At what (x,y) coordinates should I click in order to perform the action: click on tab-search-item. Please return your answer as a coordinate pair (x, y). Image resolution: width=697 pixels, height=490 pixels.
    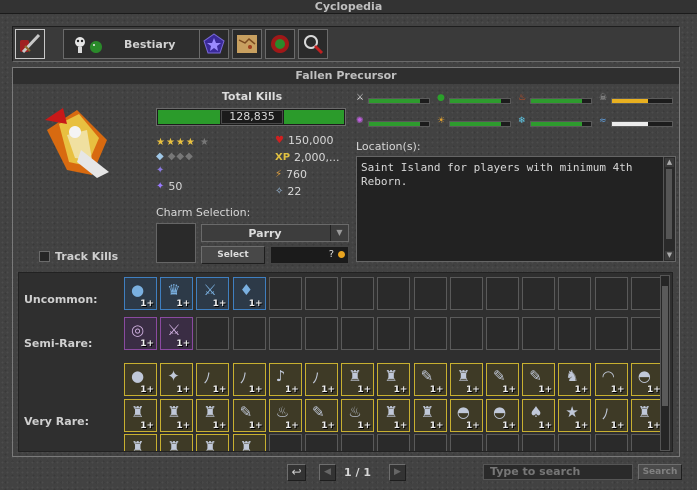
    Looking at the image, I should click on (313, 44).